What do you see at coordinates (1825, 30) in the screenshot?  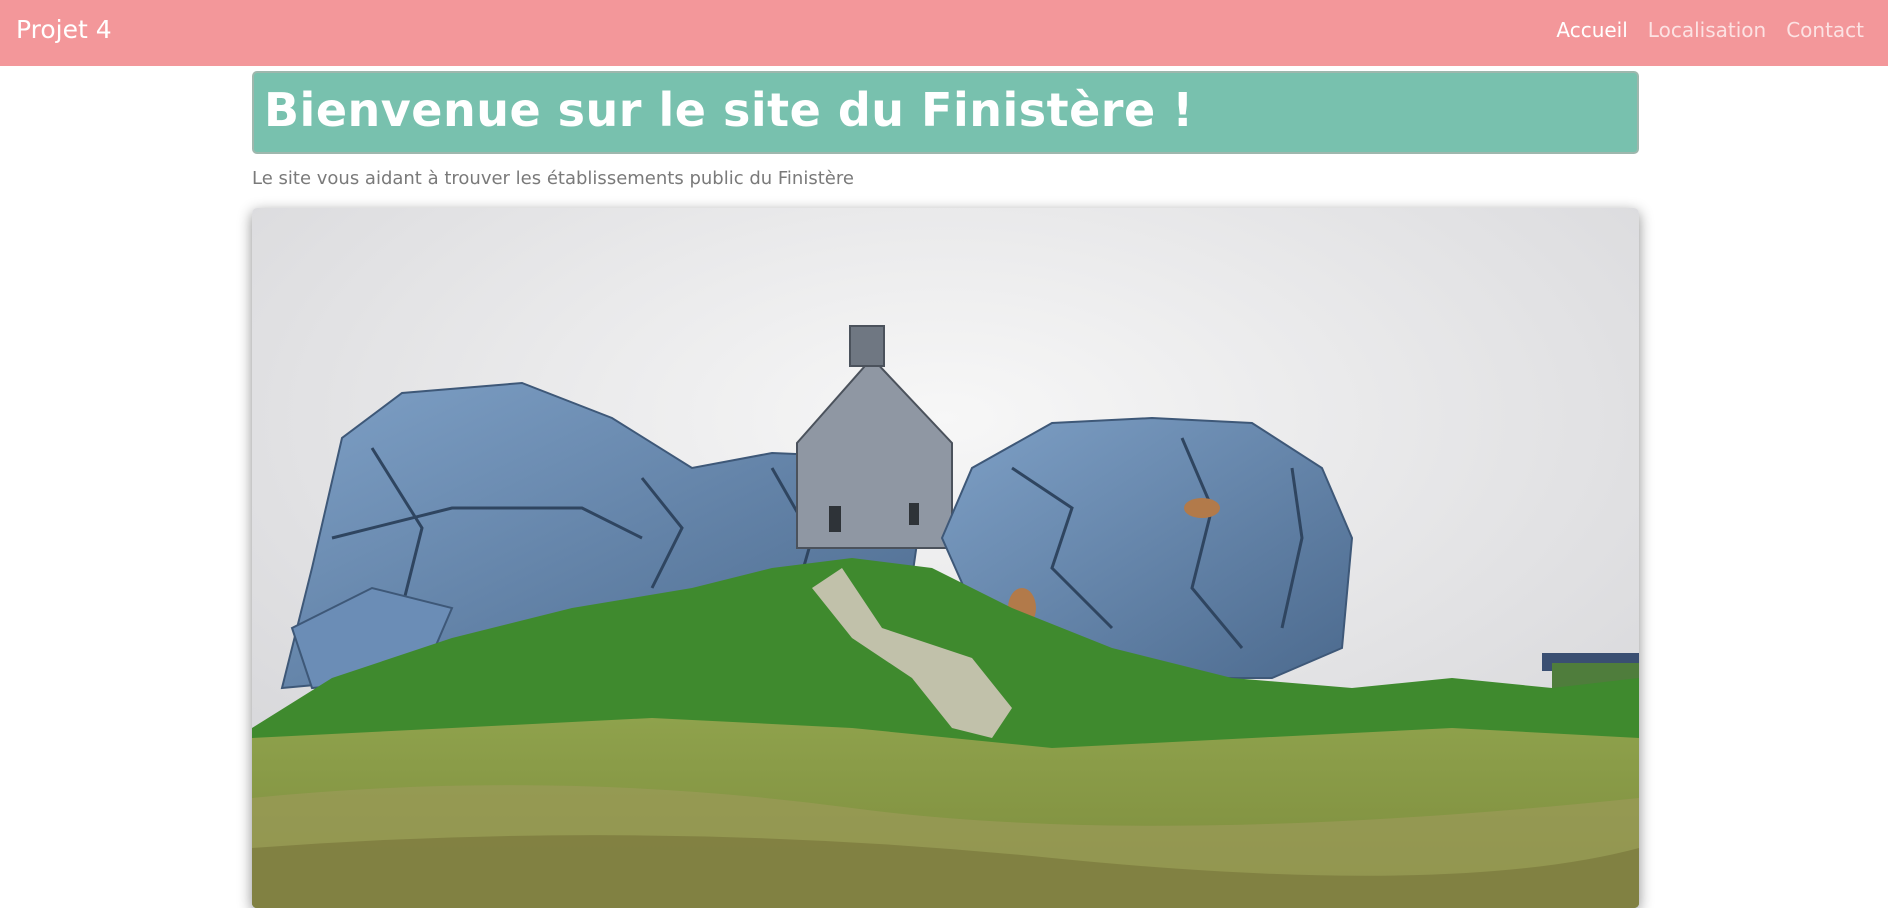 I see `nav-link-contact: Contact` at bounding box center [1825, 30].